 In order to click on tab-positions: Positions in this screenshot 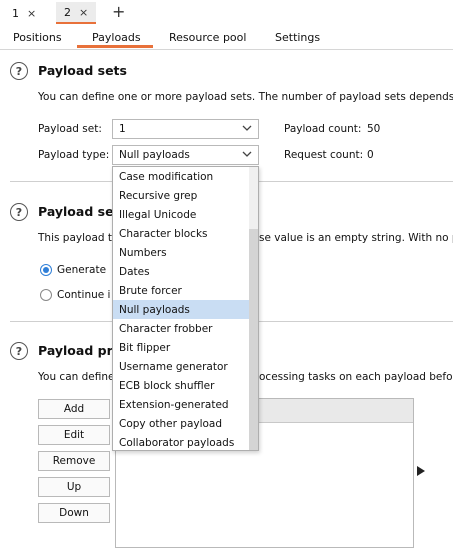, I will do `click(37, 37)`.